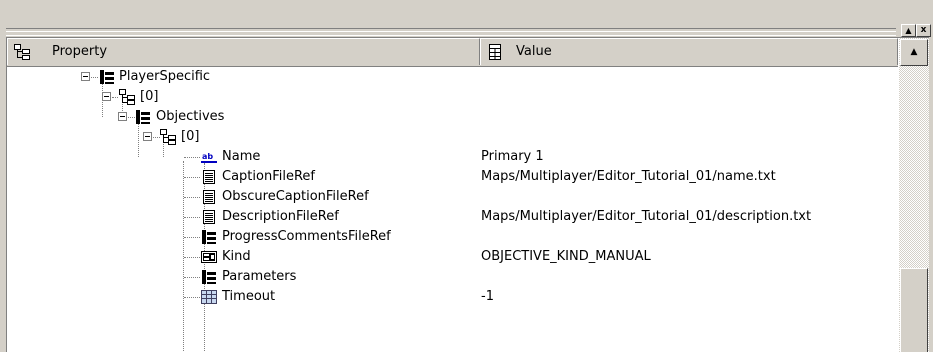 This screenshot has height=352, width=933. I want to click on tree-row-name-property: ab Name Primary 1, so click(452, 157).